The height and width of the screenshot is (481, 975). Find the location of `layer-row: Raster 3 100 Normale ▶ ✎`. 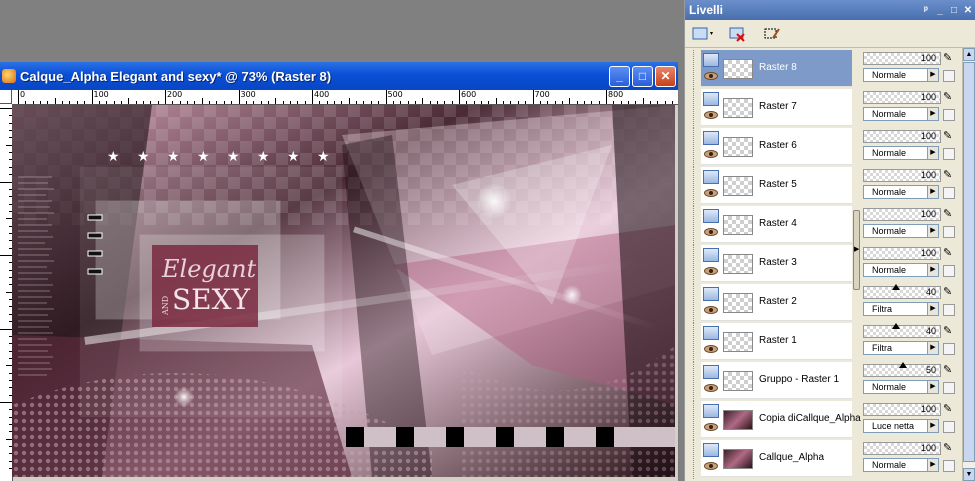

layer-row: Raster 3 100 Normale ▶ ✎ is located at coordinates (823, 264).